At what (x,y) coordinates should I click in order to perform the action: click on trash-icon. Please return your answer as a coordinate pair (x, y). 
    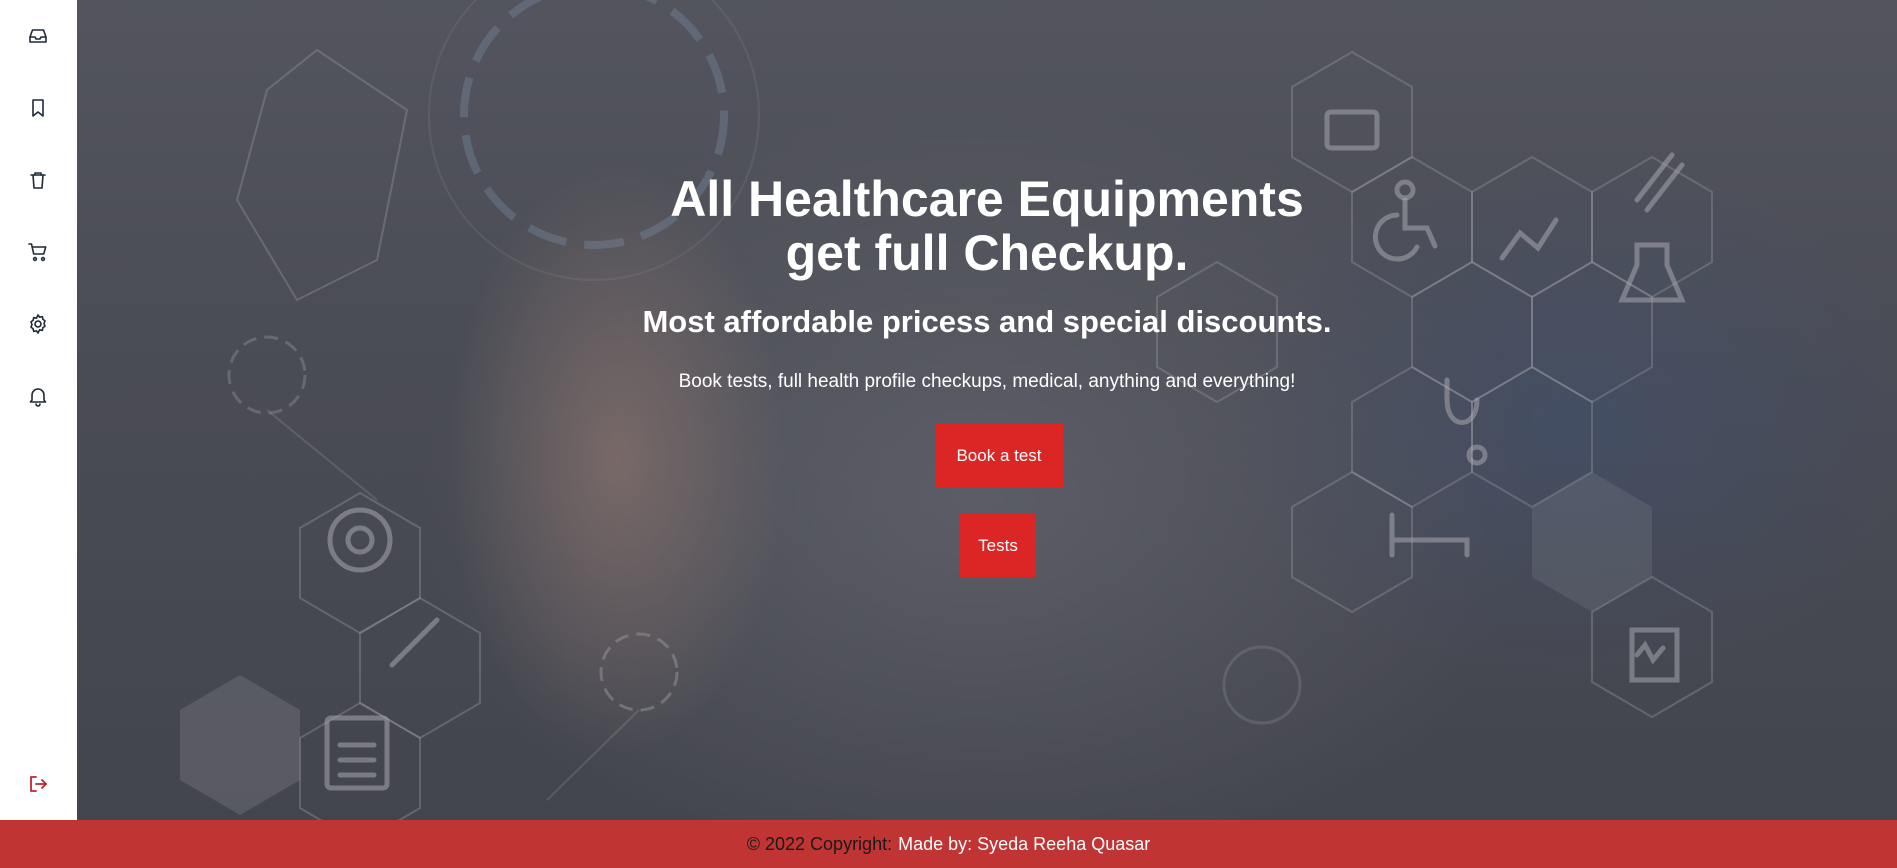
    Looking at the image, I should click on (38, 180).